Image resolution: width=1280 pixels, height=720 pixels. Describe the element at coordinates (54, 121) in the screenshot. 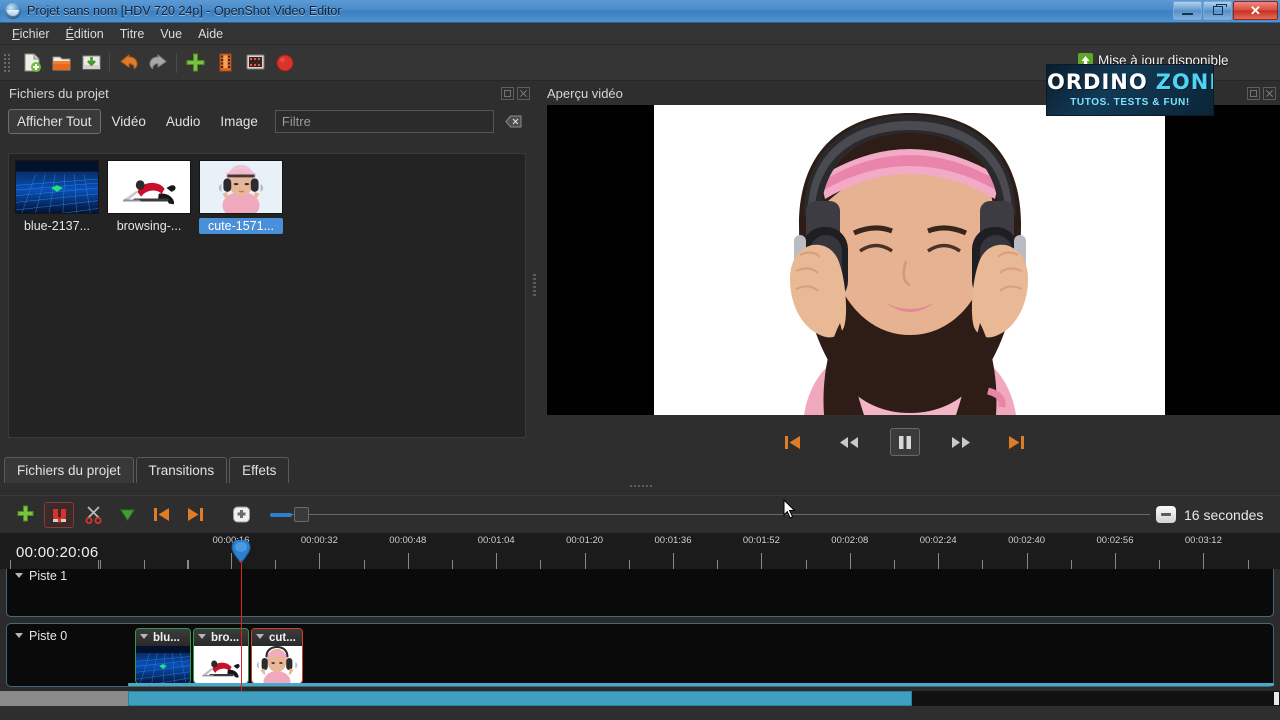

I see `filter-all-button: Afficher Tout` at that location.